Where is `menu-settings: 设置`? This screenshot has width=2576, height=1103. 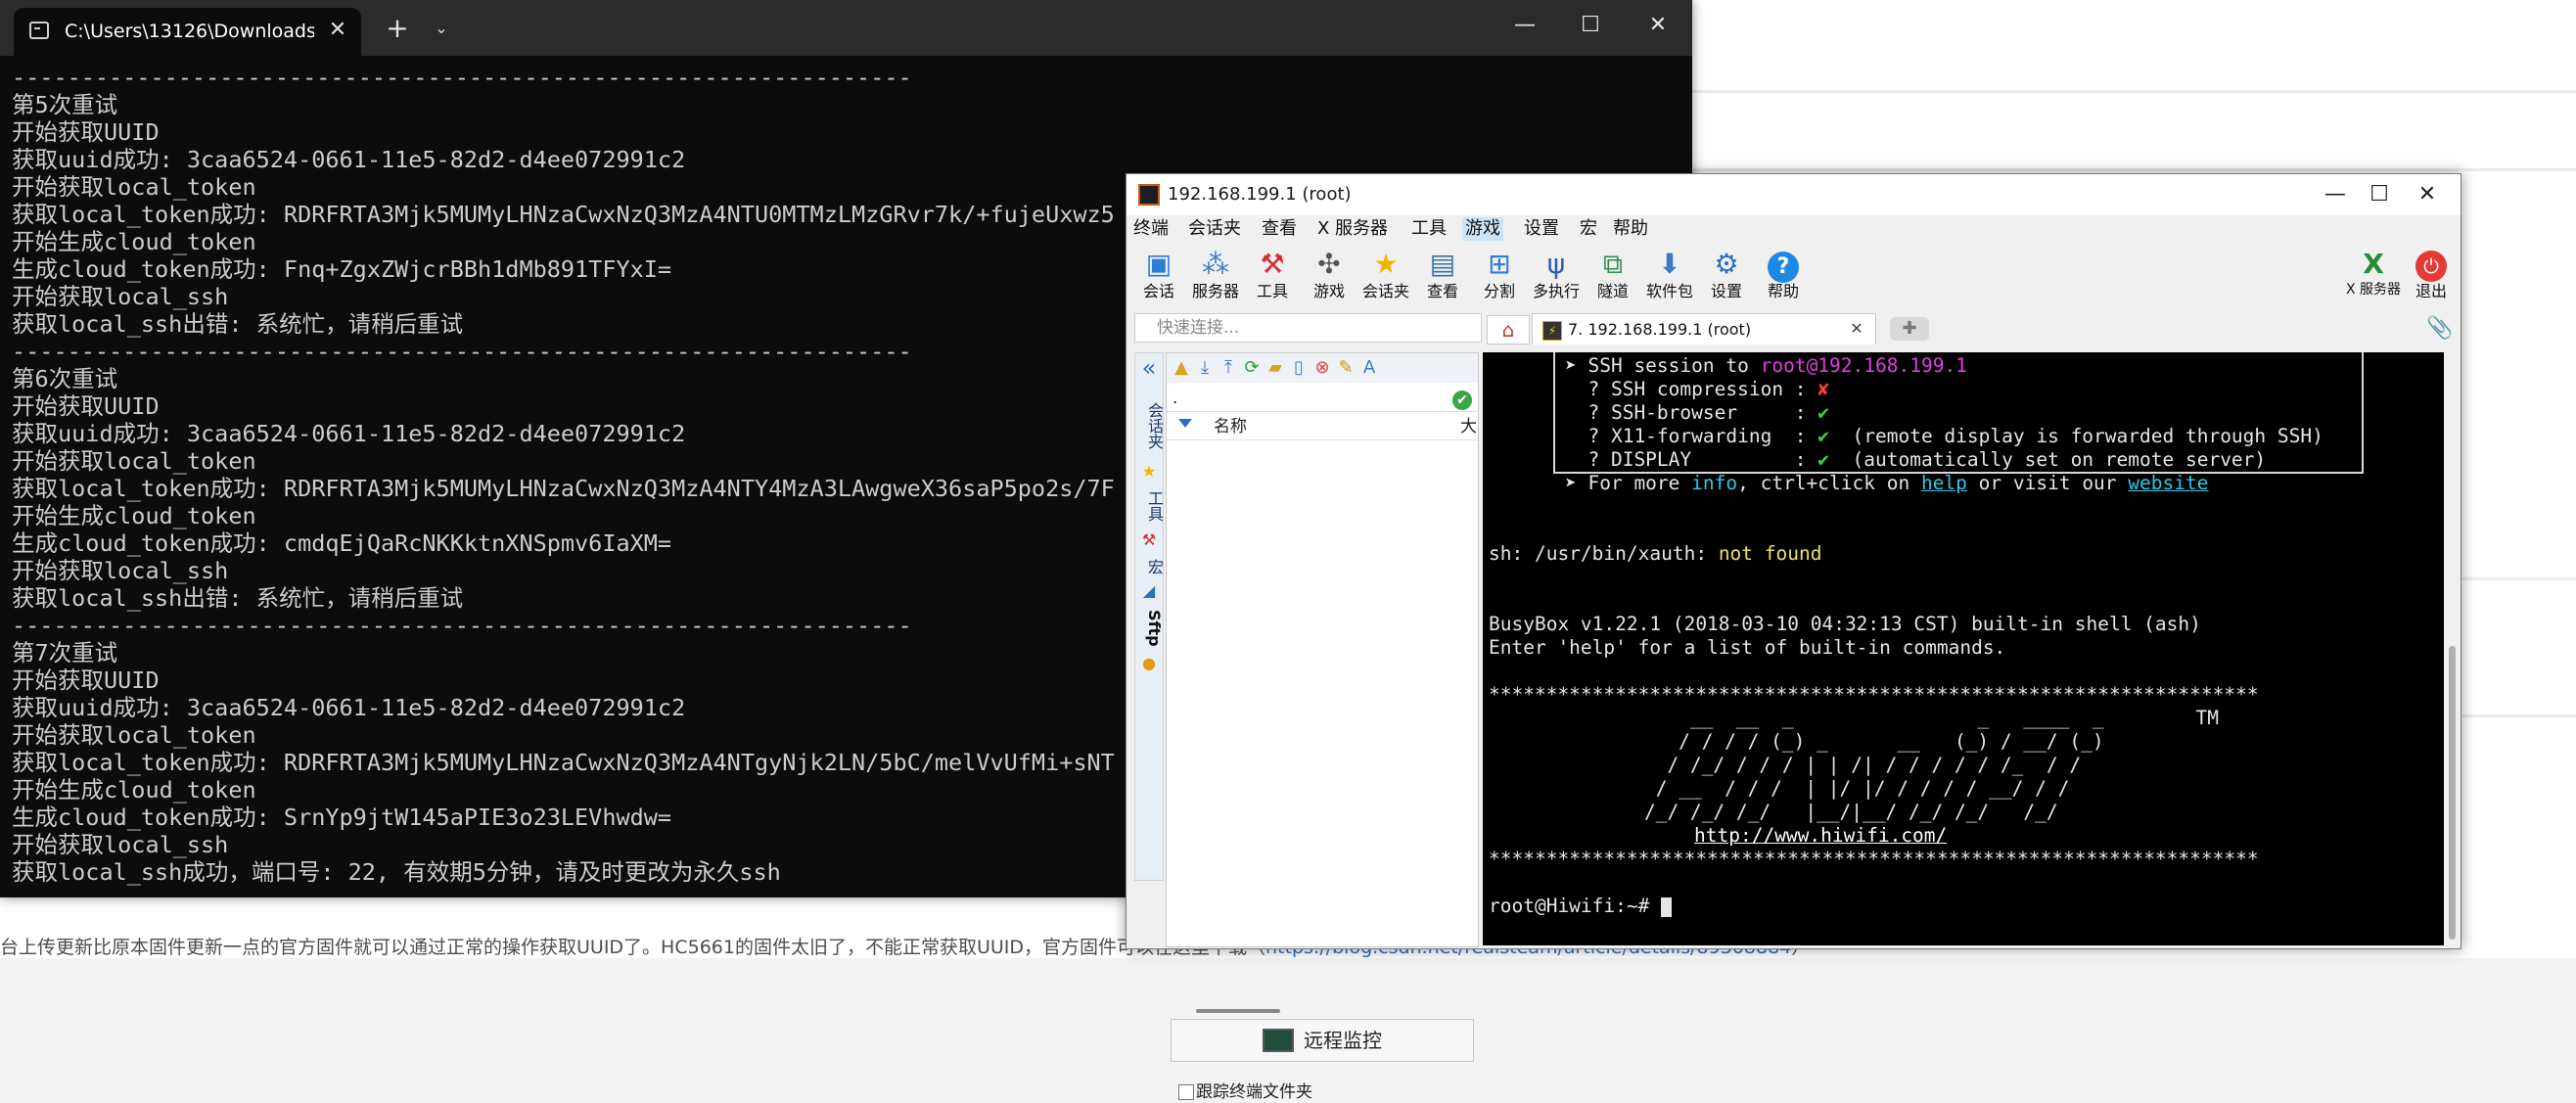 menu-settings: 设置 is located at coordinates (1541, 229).